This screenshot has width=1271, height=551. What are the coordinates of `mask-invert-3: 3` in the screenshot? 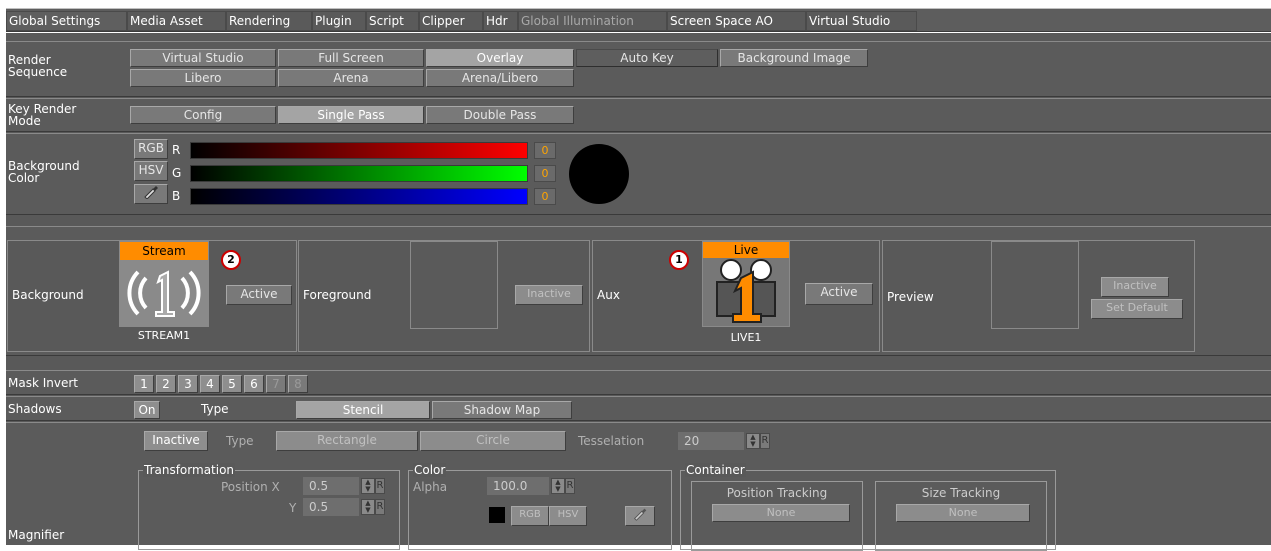 It's located at (188, 384).